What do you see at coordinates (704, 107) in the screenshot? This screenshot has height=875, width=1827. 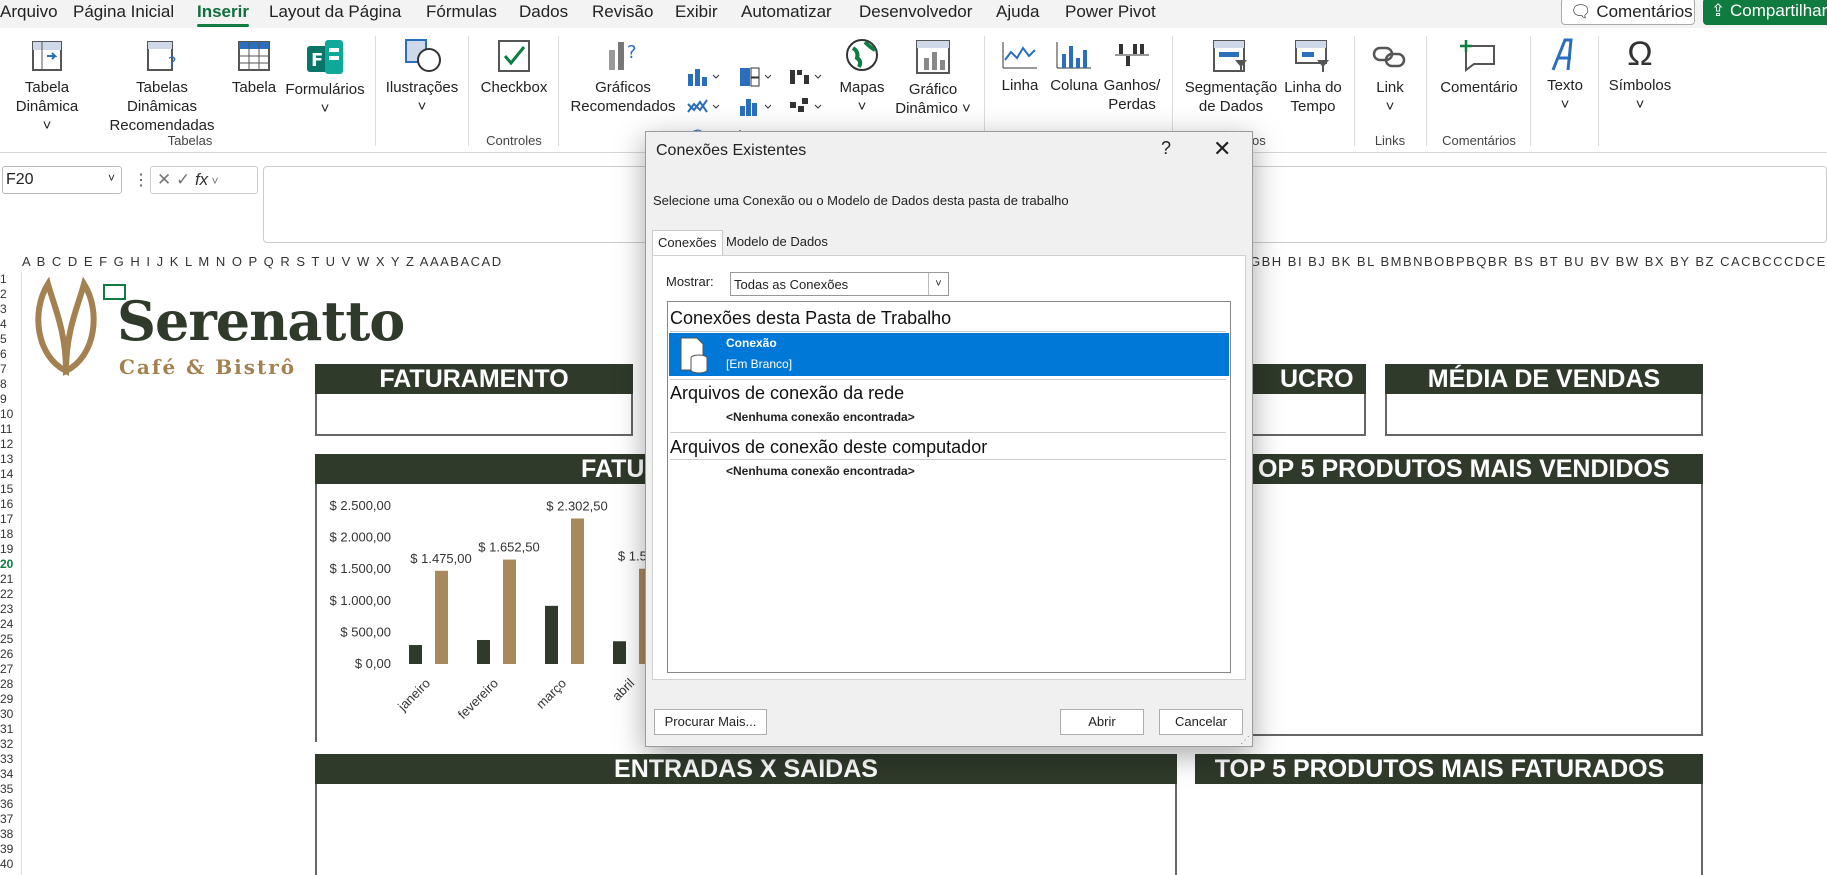 I see `line-chart-icon` at bounding box center [704, 107].